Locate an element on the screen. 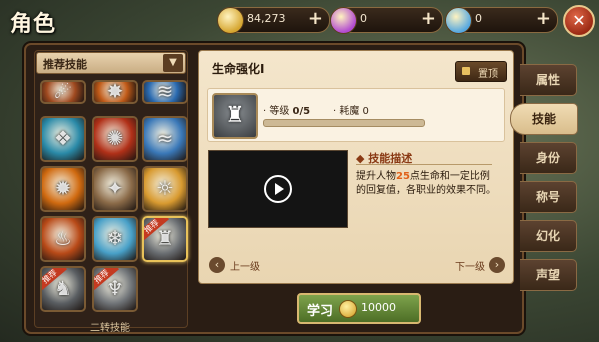 Image resolution: width=599 pixels, height=342 pixels. skill-glyph: ✦ is located at coordinates (115, 188).